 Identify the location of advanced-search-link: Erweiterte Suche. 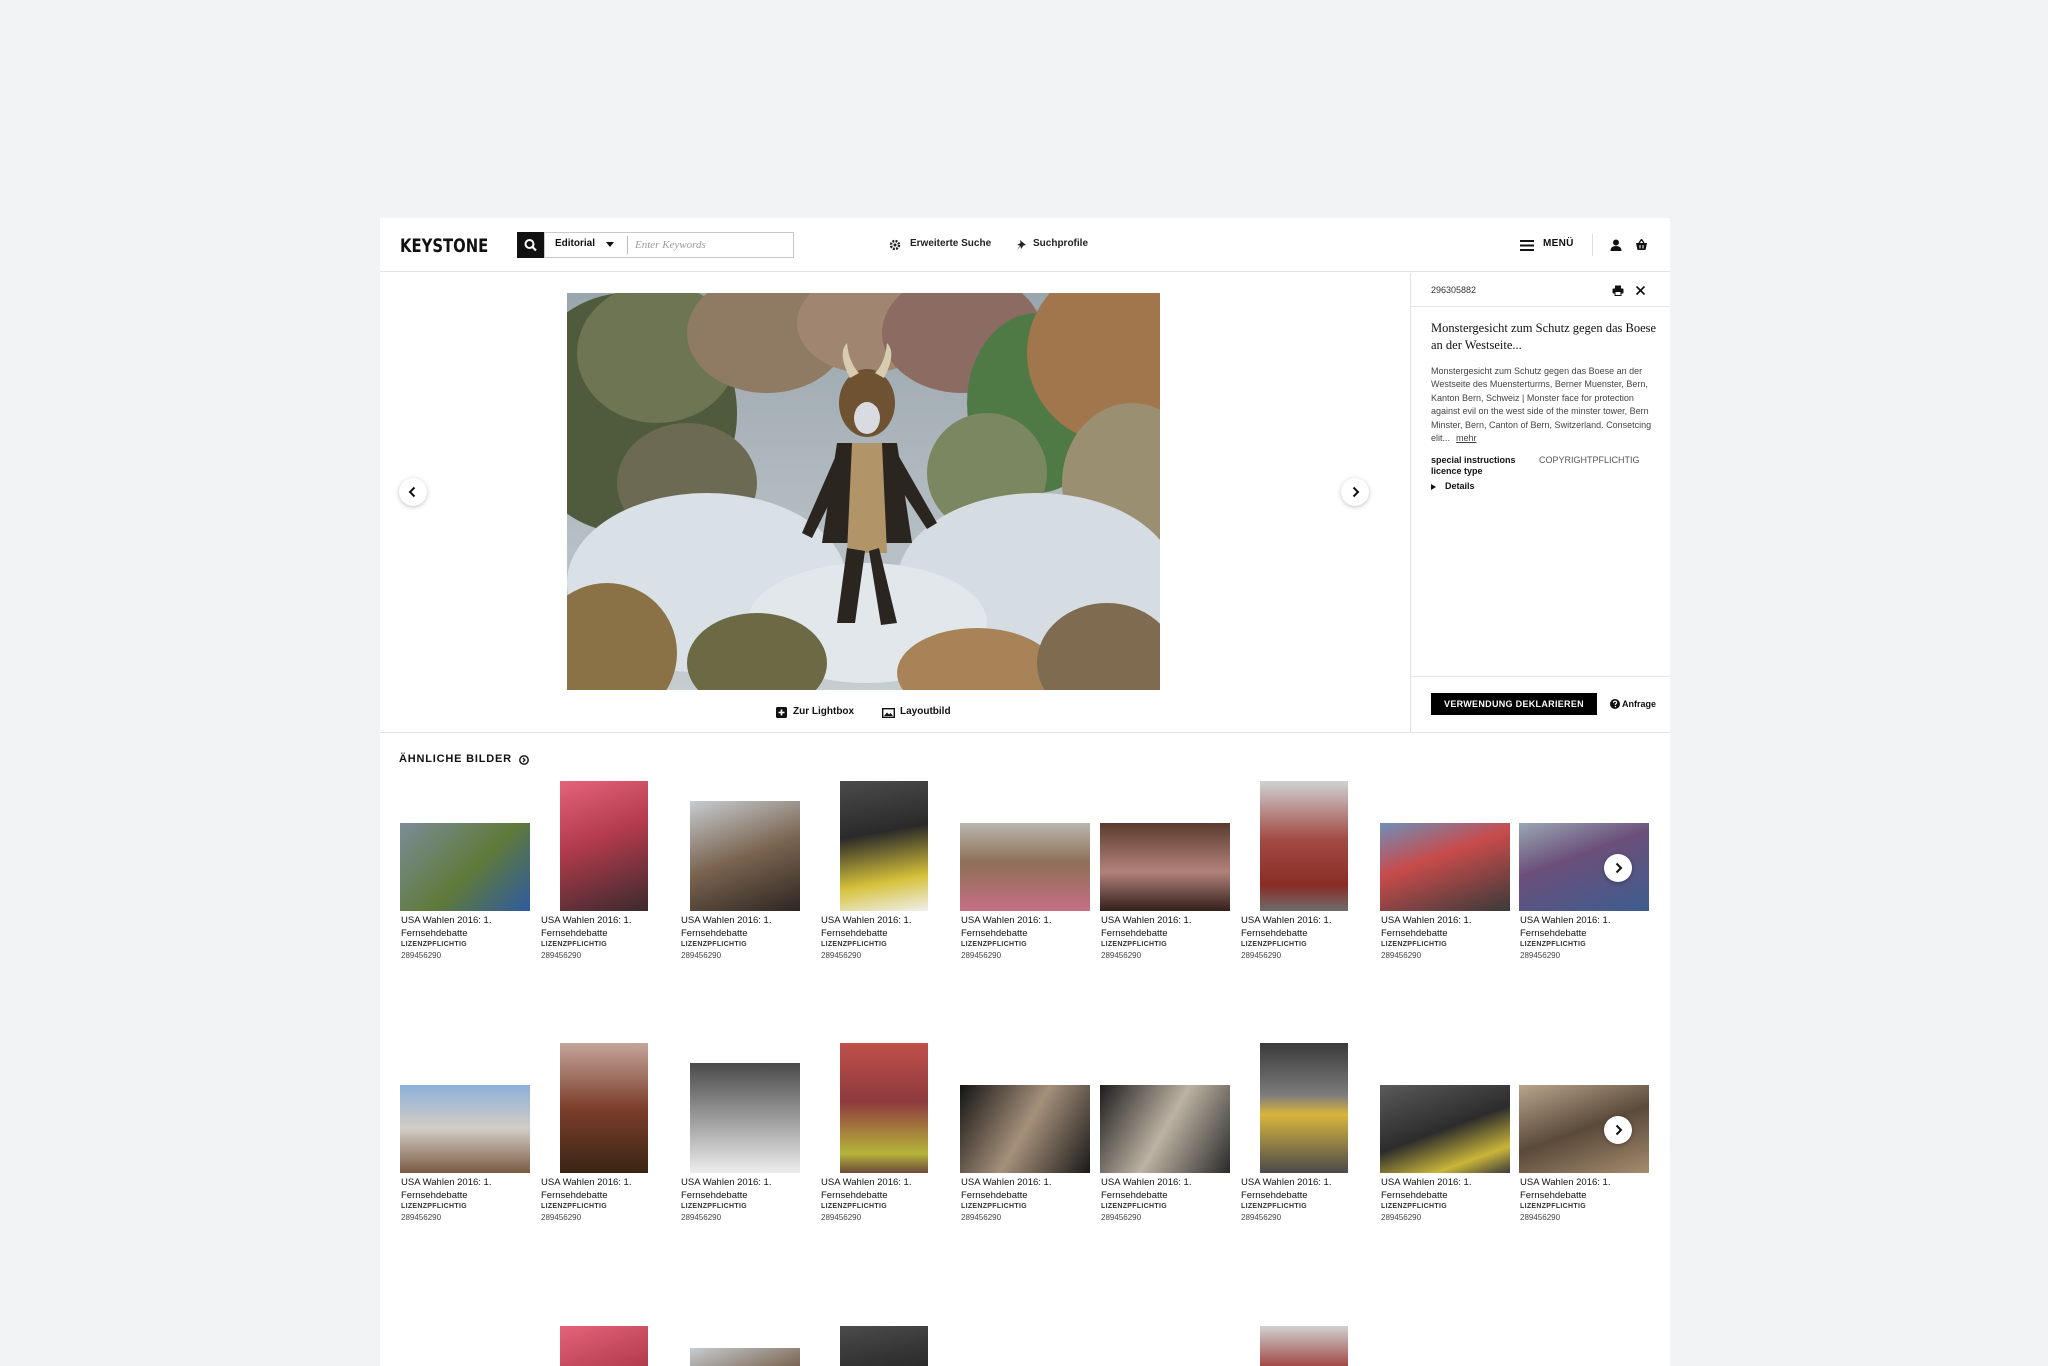
(950, 243).